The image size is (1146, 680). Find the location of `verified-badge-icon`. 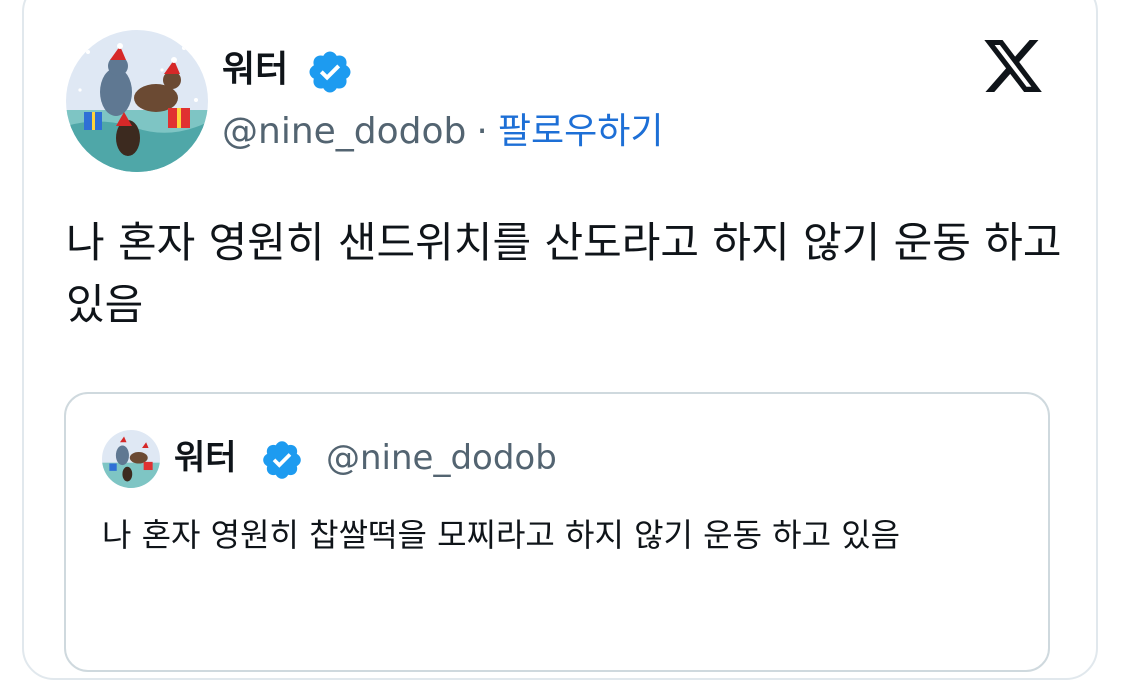

verified-badge-icon is located at coordinates (330, 72).